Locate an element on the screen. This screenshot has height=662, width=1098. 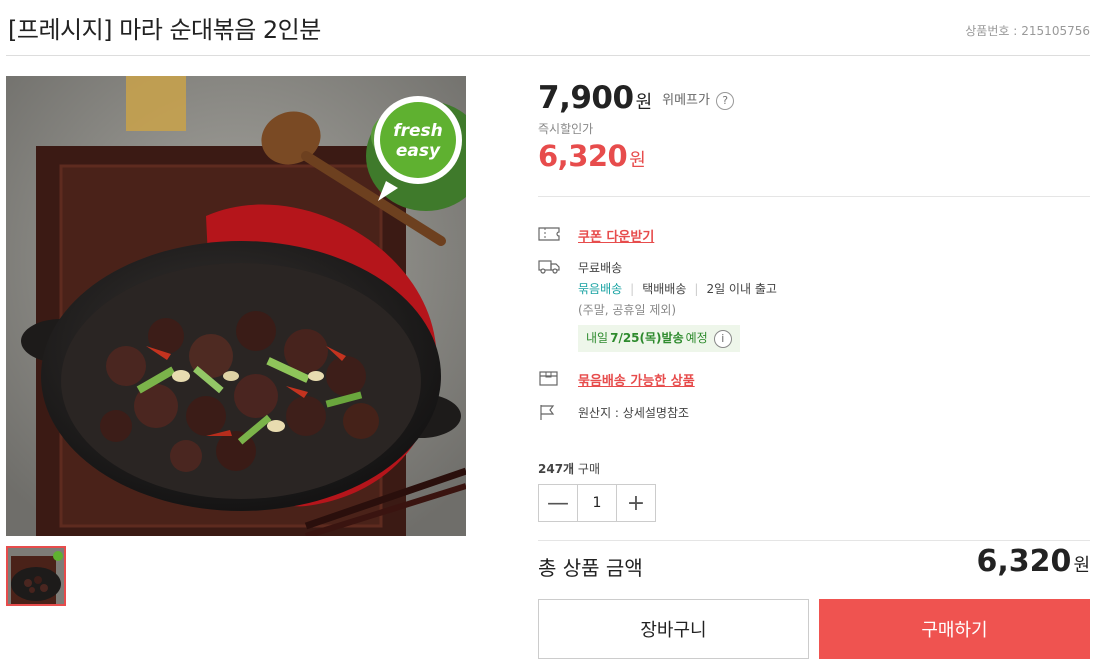
wemep-label-text: 위메프가 is located at coordinates (686, 100).